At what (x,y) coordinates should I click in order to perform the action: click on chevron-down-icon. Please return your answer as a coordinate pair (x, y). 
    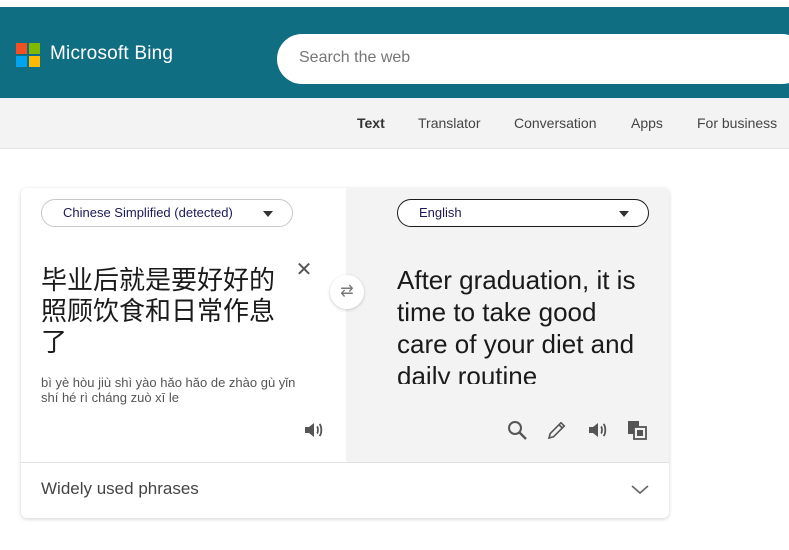
    Looking at the image, I should click on (640, 489).